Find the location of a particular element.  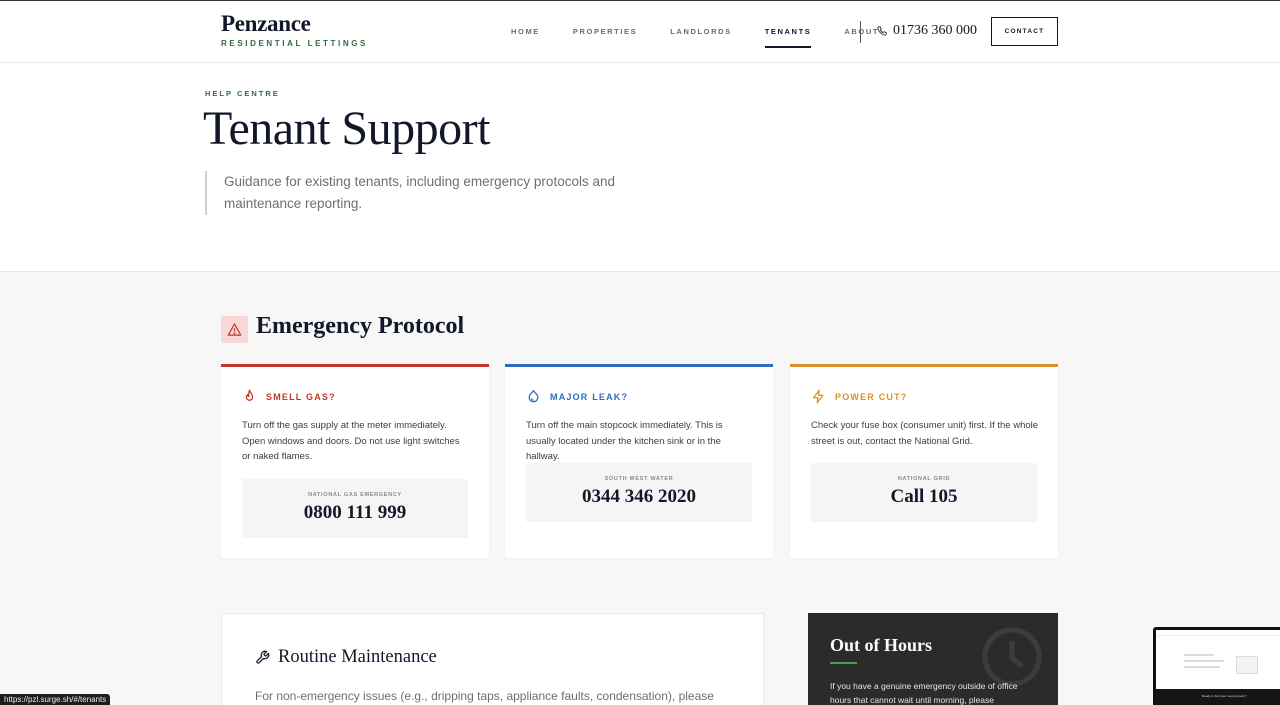

emergency-icon-badge is located at coordinates (234, 329).